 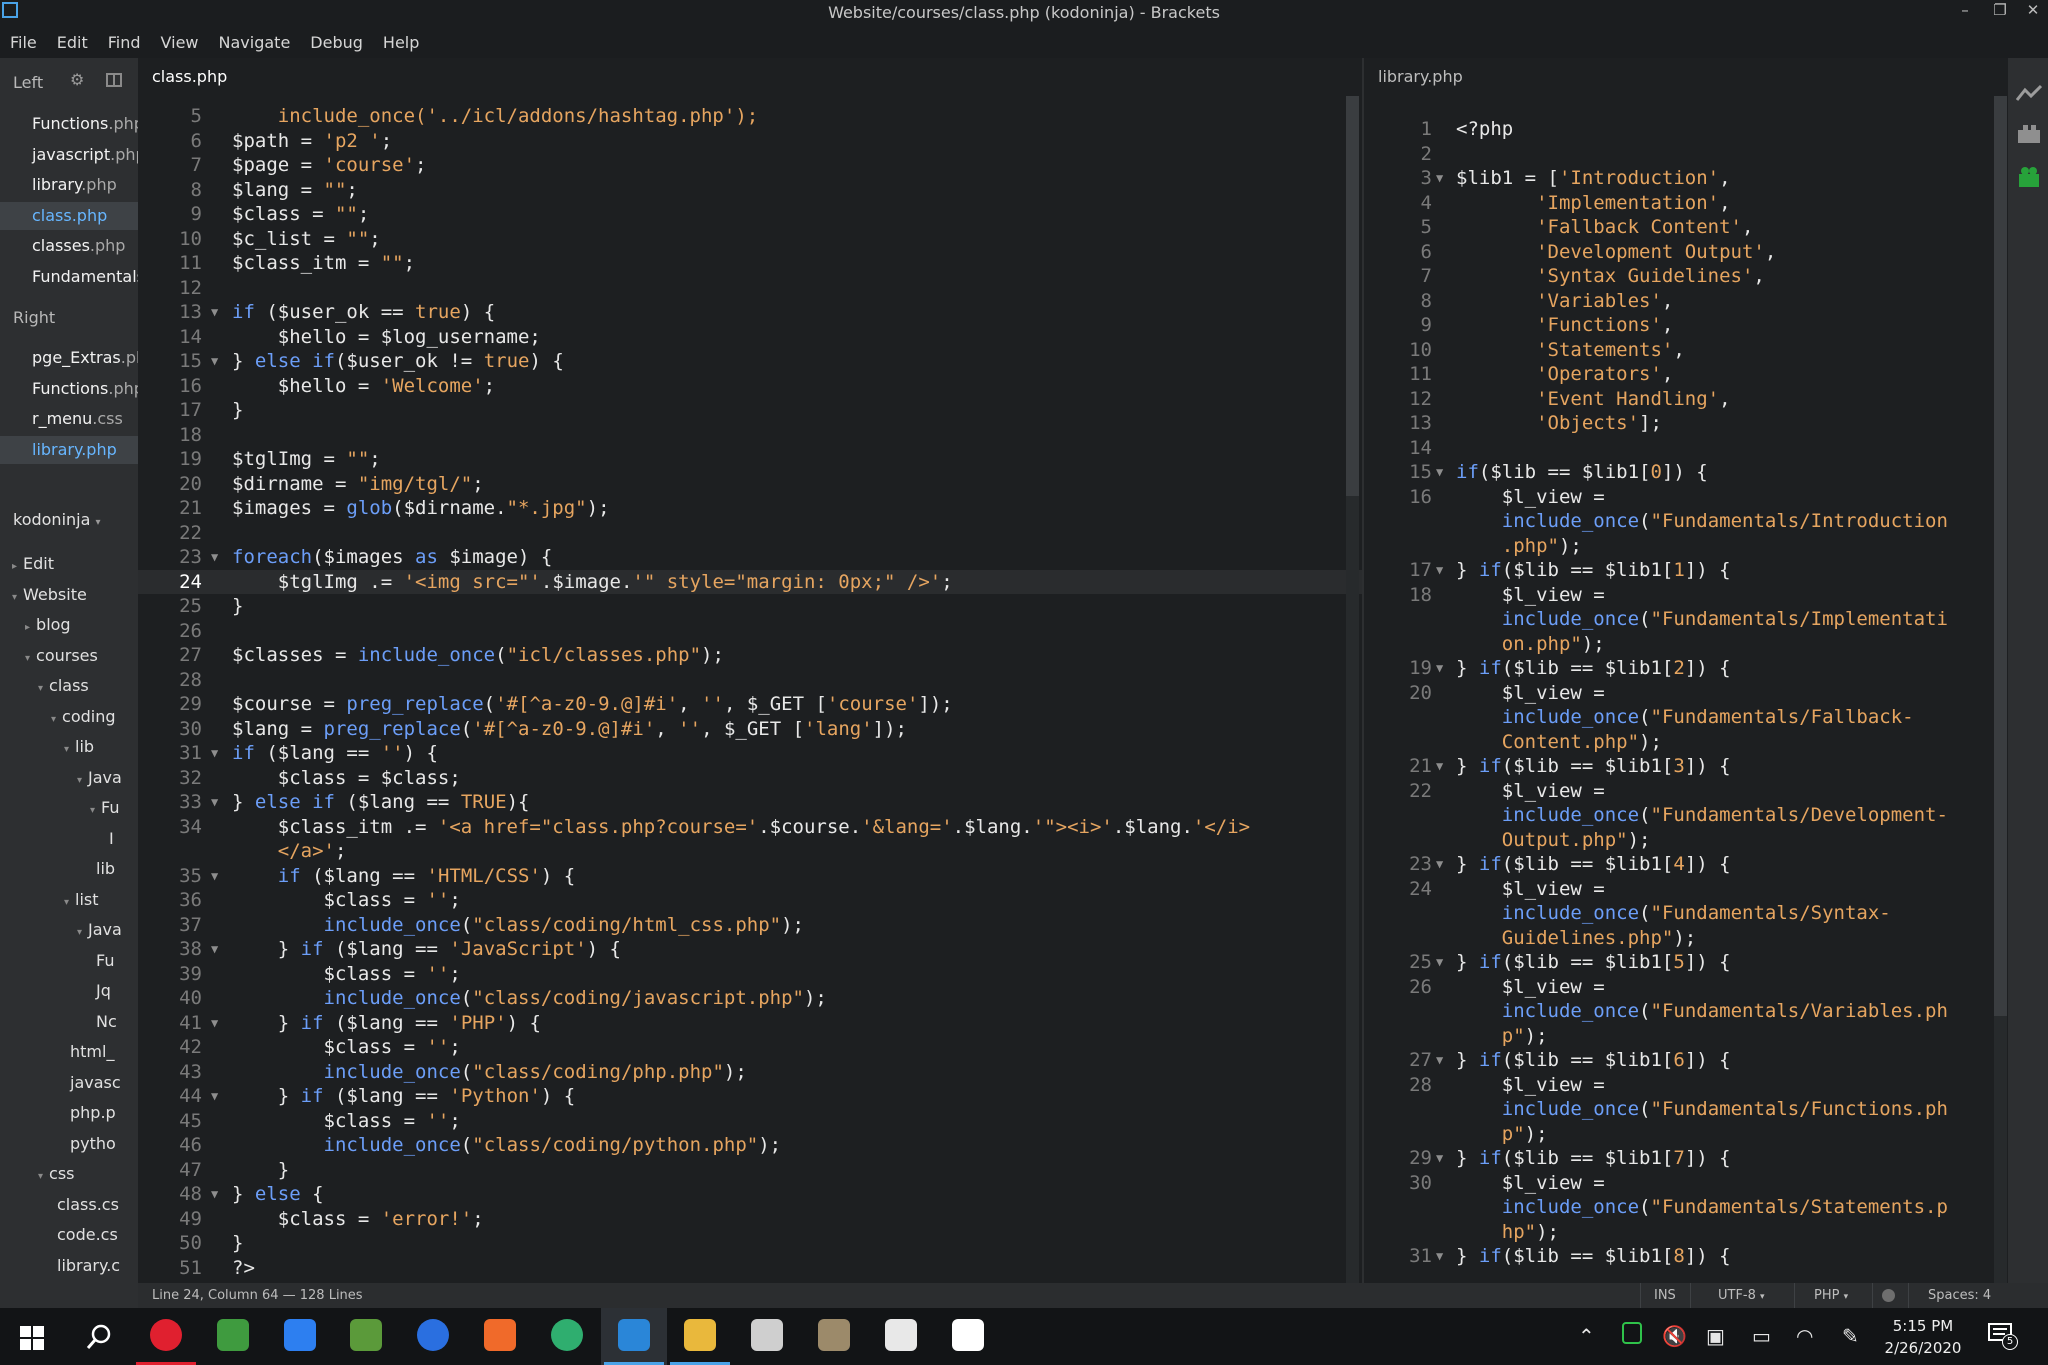 I want to click on code-line: 5 'Fallback Content',, so click(x=1686, y=227).